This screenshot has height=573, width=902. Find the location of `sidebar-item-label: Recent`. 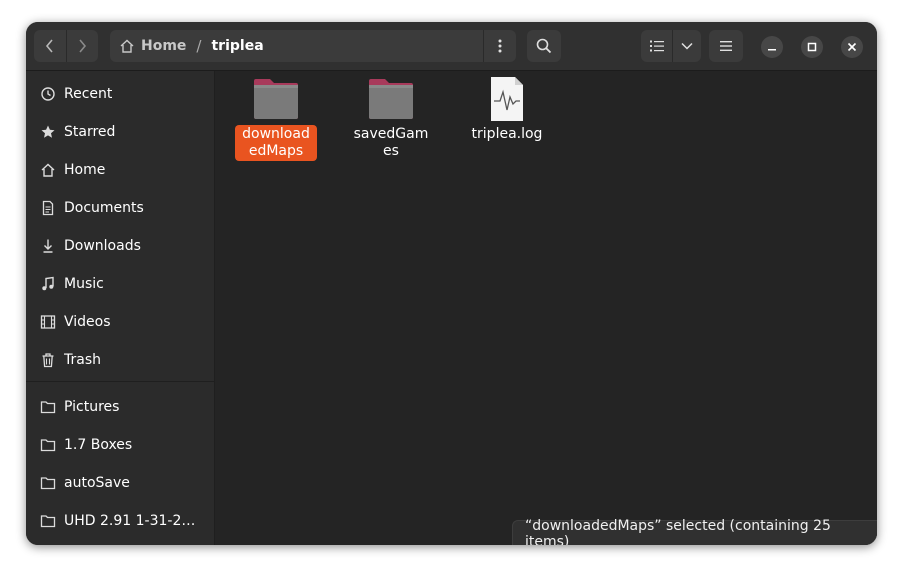

sidebar-item-label: Recent is located at coordinates (88, 94).